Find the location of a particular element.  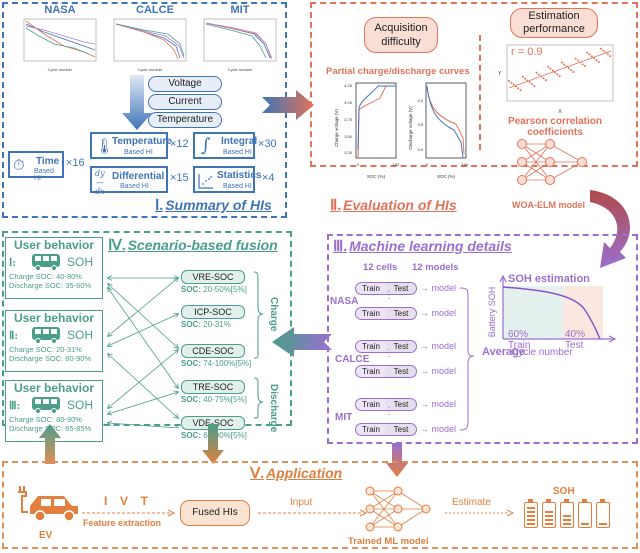

stopwatch-icon: ⏱ is located at coordinates (19, 165).